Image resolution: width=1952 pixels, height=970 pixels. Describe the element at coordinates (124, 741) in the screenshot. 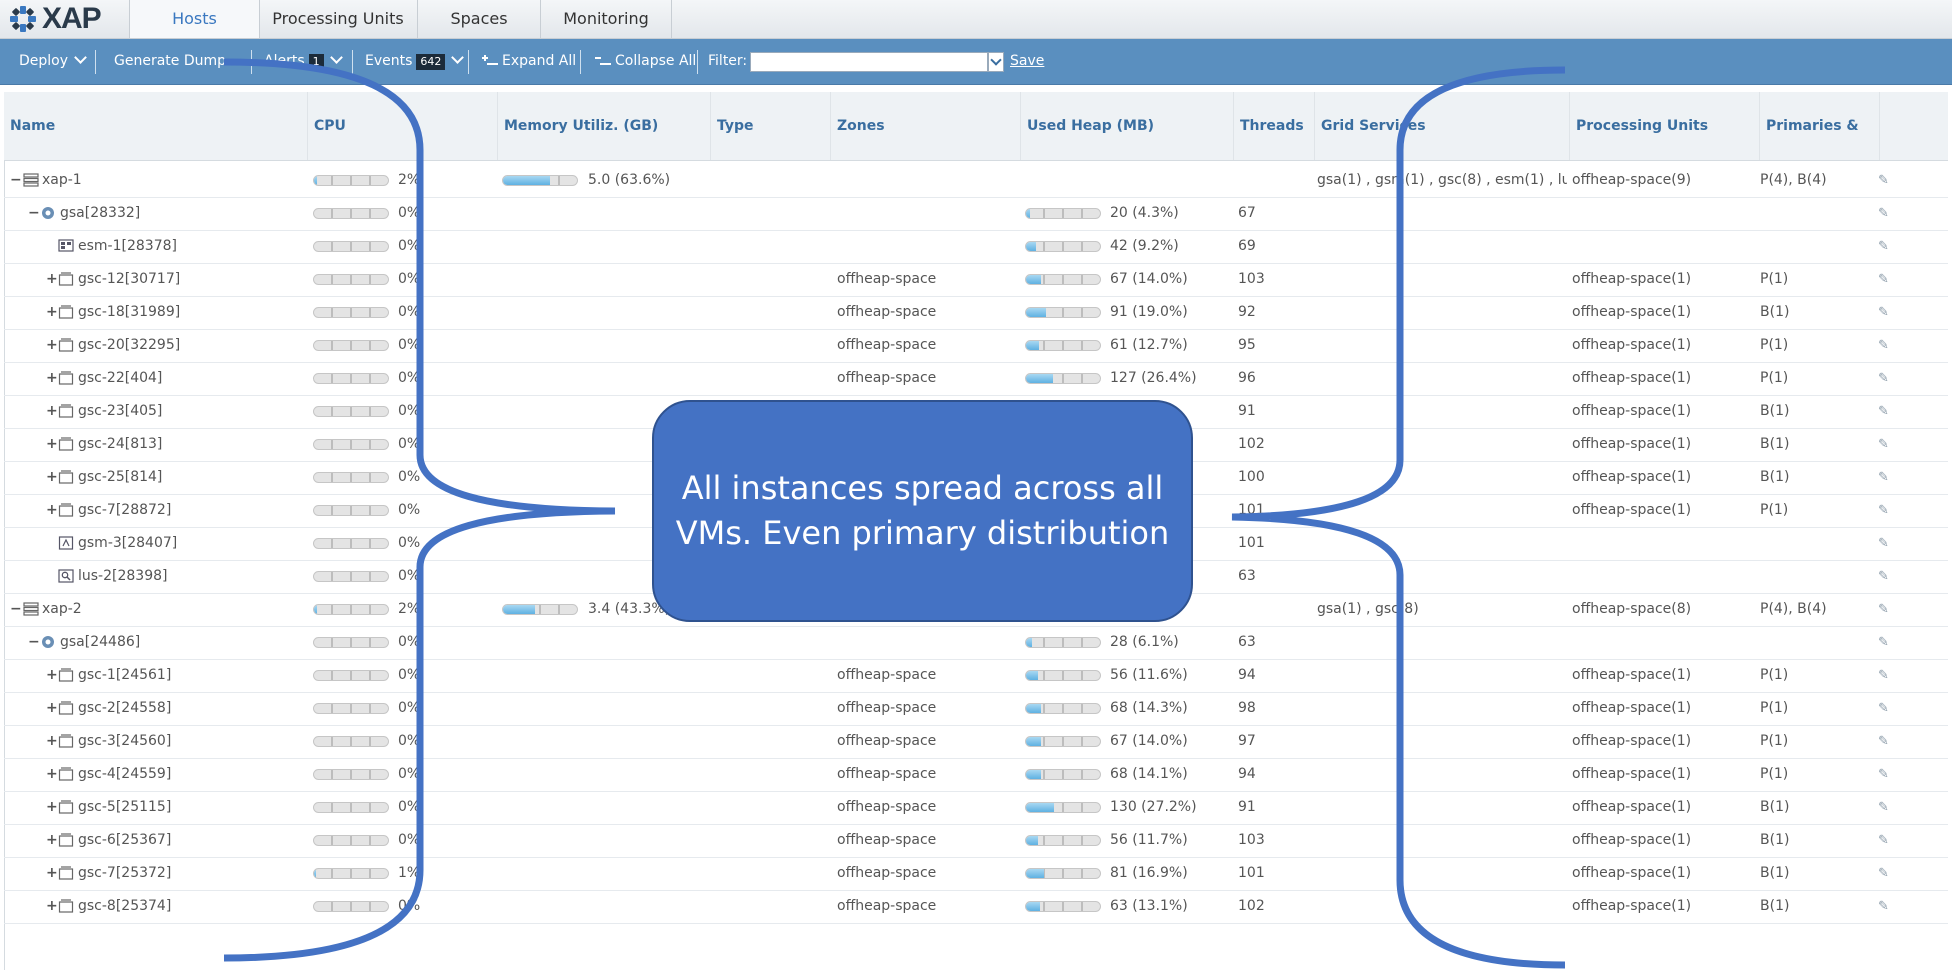

I see `row-name: gsc-3[24560]` at that location.